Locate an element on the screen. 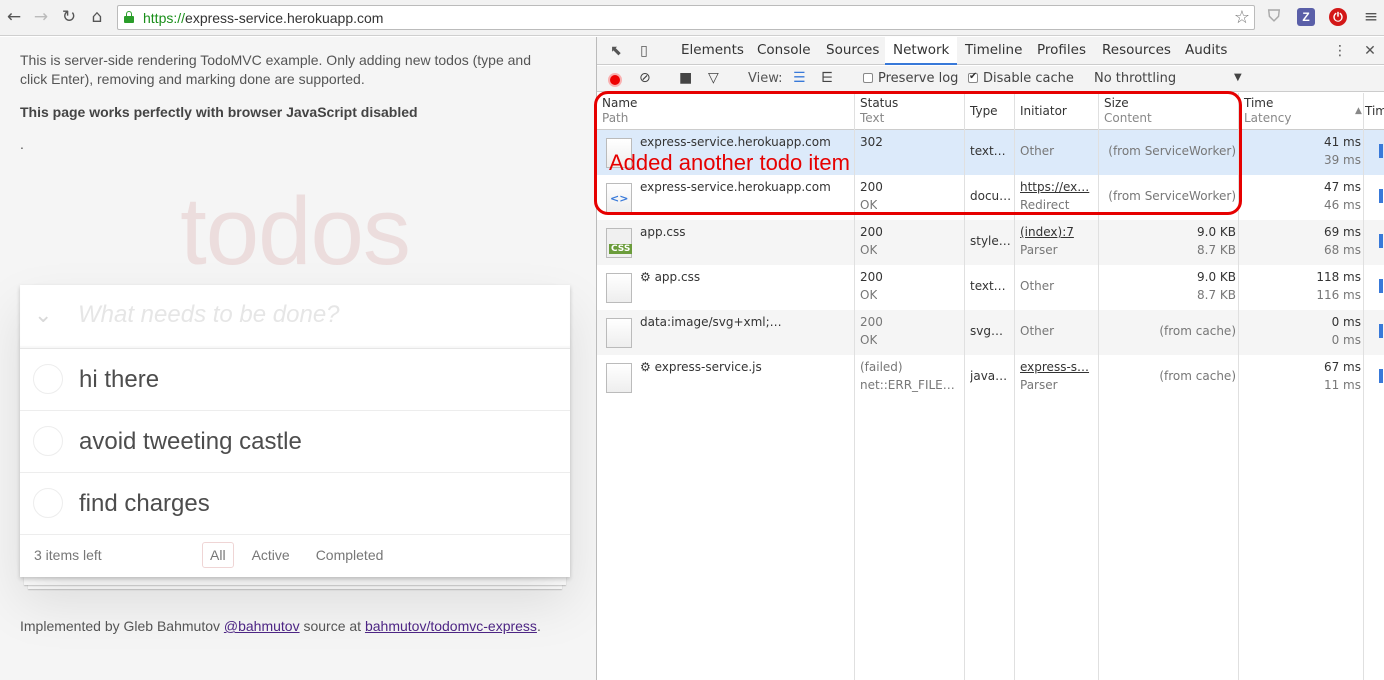 The width and height of the screenshot is (1384, 680). device-mode-icon: ▯ is located at coordinates (644, 51).